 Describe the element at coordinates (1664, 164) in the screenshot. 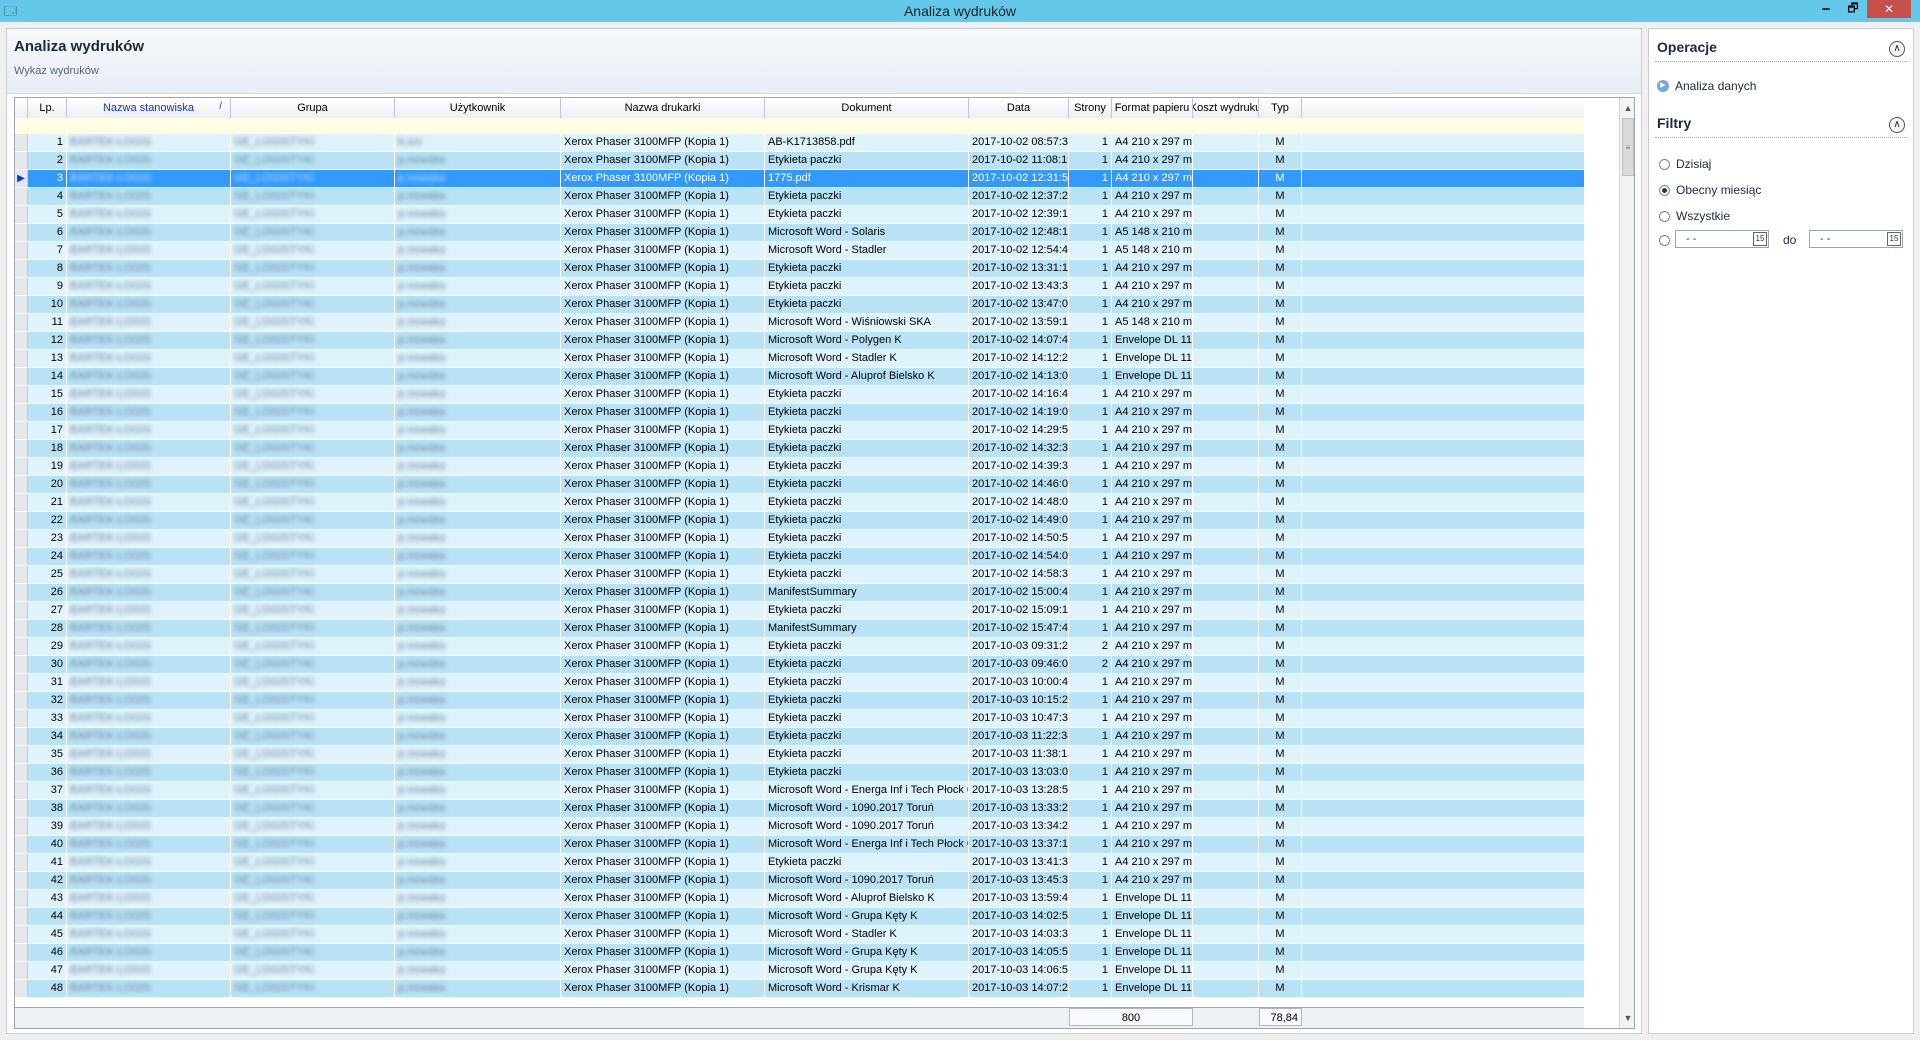

I see `radio-today` at that location.